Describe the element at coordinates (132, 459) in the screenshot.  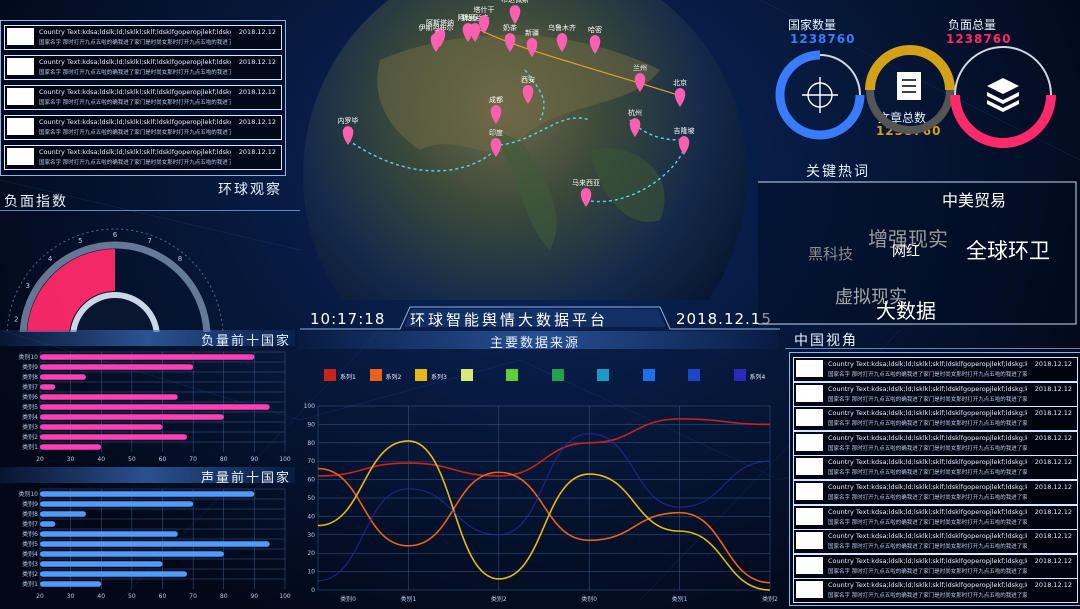
I see `x-tick-label: 50` at that location.